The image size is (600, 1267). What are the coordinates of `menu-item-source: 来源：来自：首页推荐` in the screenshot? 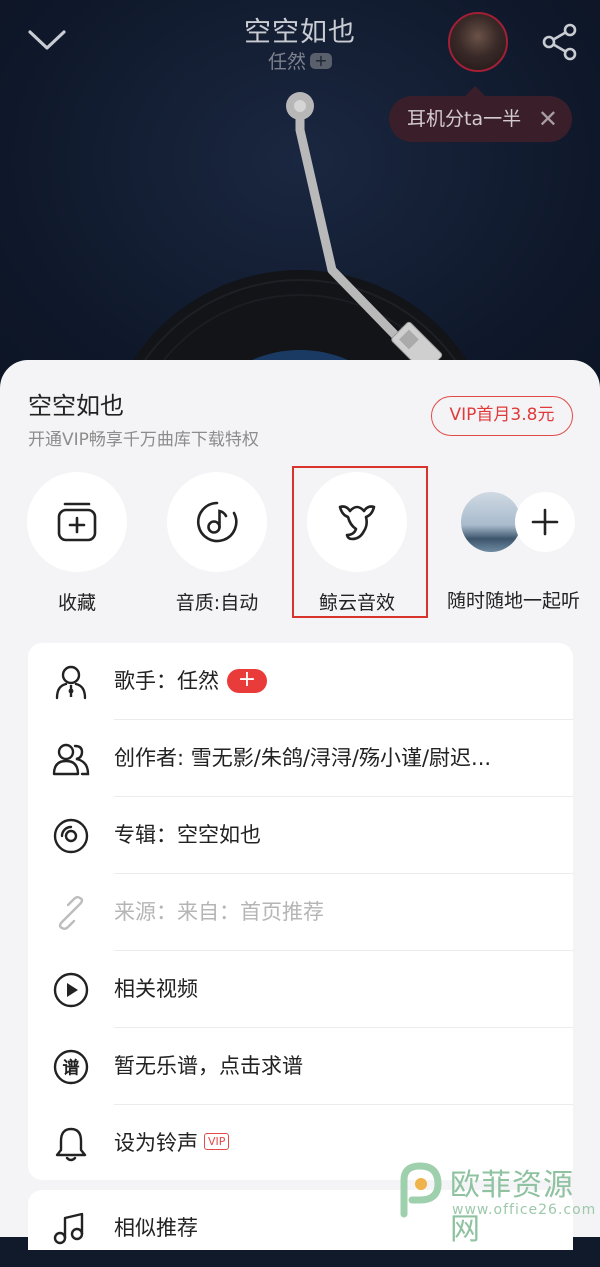 It's located at (300, 912).